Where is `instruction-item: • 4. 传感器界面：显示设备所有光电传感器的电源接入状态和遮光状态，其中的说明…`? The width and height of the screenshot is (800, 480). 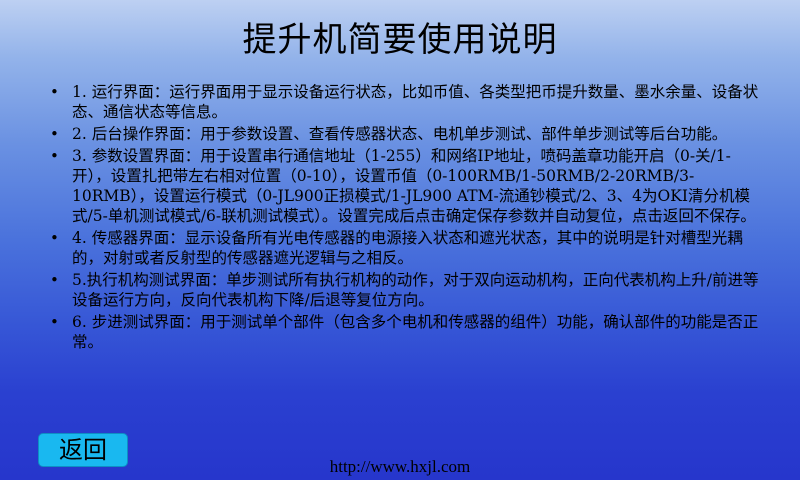
instruction-item: • 4. 传感器界面：显示设备所有光电传感器的电源接入状态和遮光状态，其中的说明… is located at coordinates (406, 248).